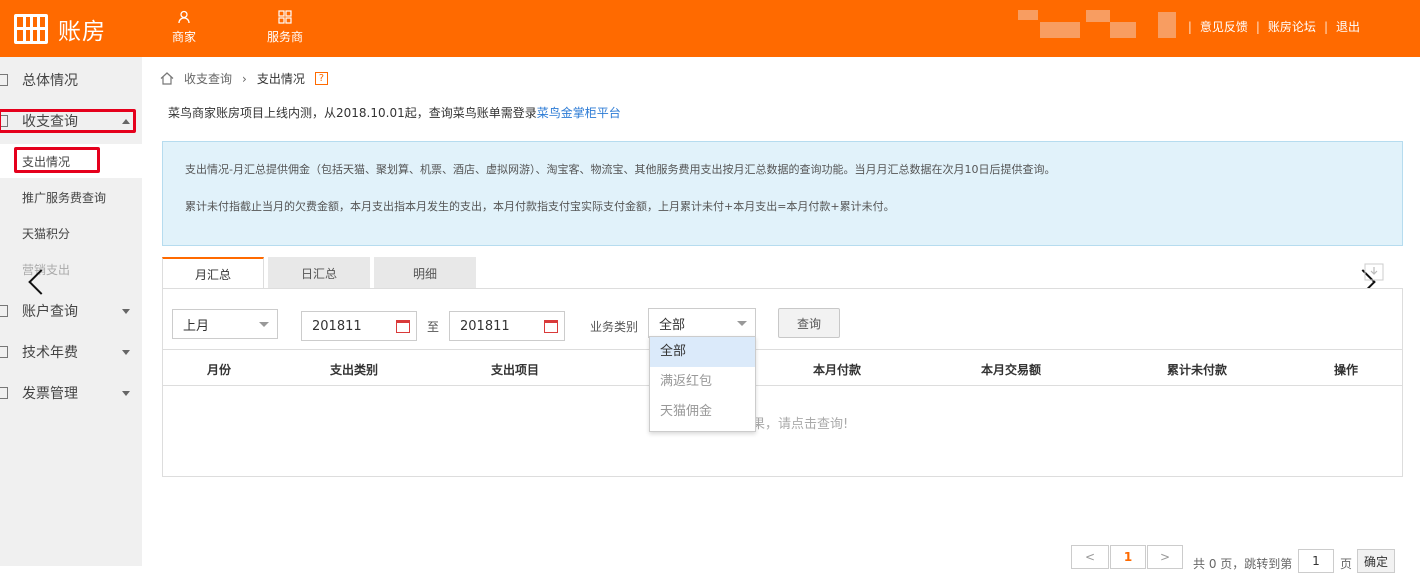 Image resolution: width=1420 pixels, height=573 pixels. I want to click on download-icon, so click(1374, 272).